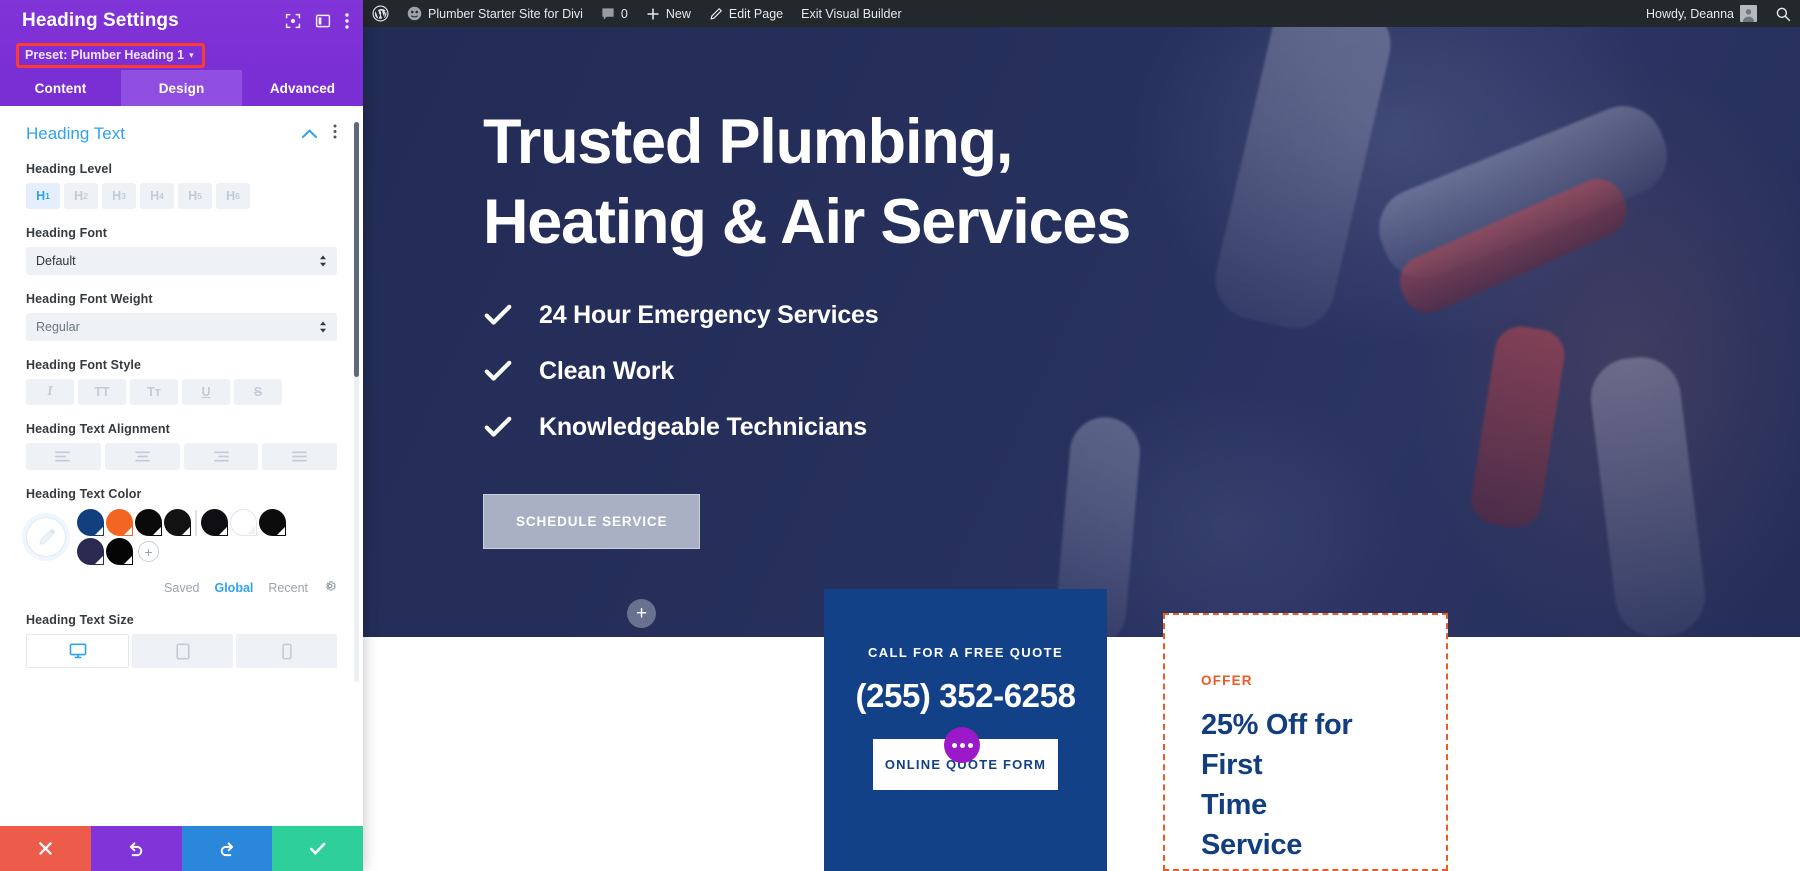  What do you see at coordinates (81, 196) in the screenshot?
I see `heading-level-h2: H2` at bounding box center [81, 196].